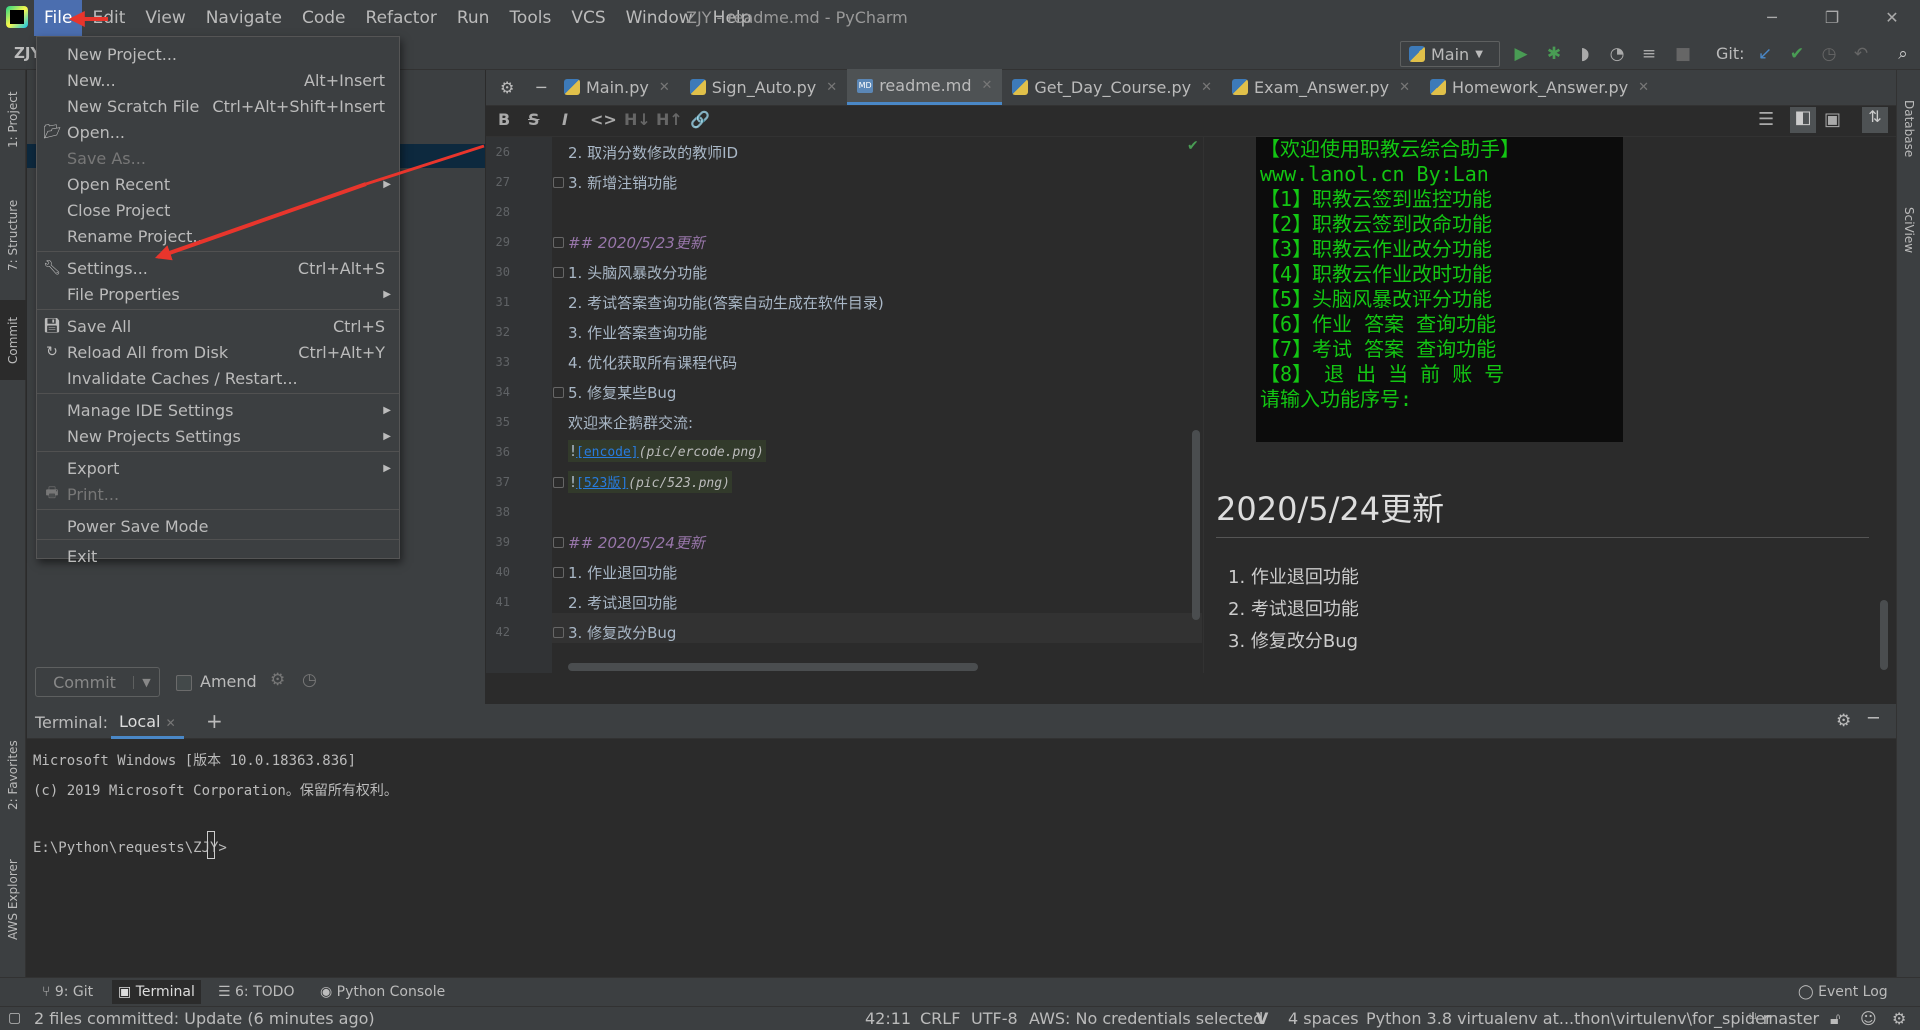 This screenshot has width=1920, height=1030. I want to click on project-tool-tab: 1: Project, so click(13, 120).